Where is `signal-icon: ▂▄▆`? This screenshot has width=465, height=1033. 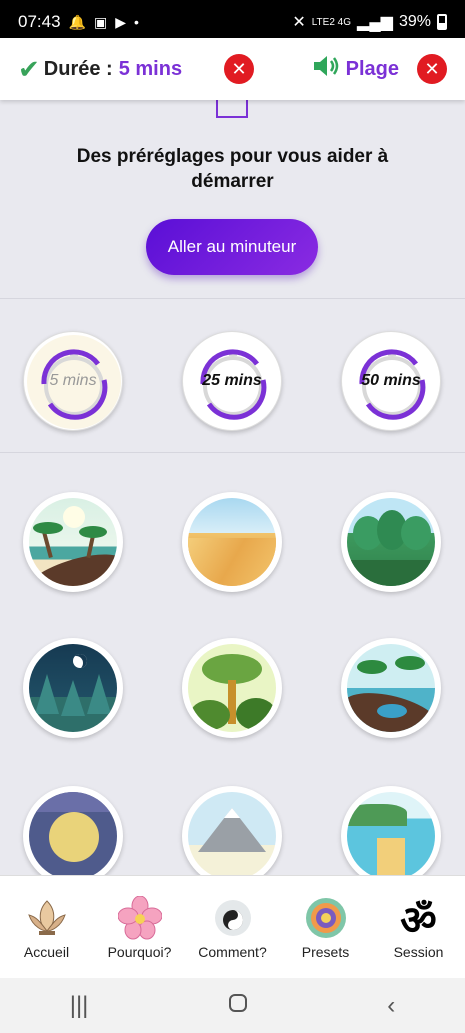 signal-icon: ▂▄▆ is located at coordinates (375, 22).